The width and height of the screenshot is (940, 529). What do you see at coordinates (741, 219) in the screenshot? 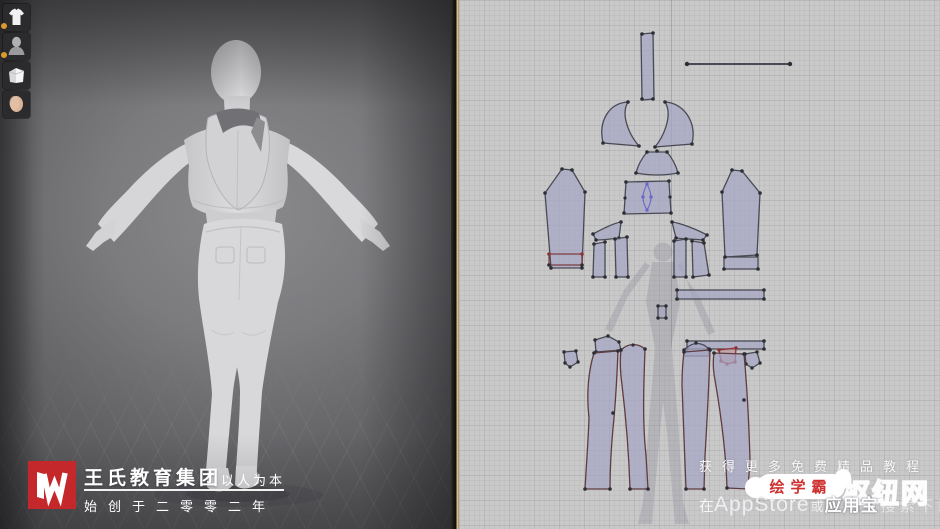
I see `piece-sleeve-right` at bounding box center [741, 219].